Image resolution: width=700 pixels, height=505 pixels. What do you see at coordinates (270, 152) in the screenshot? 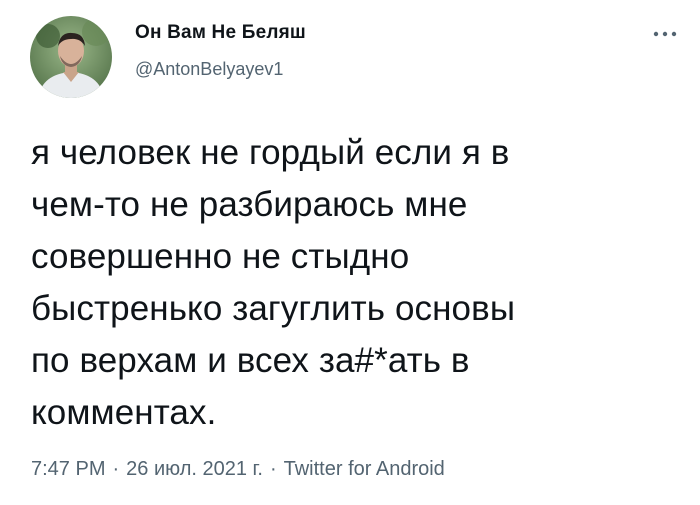
I see `tweet-text-line: я человек не гордый если я в` at bounding box center [270, 152].